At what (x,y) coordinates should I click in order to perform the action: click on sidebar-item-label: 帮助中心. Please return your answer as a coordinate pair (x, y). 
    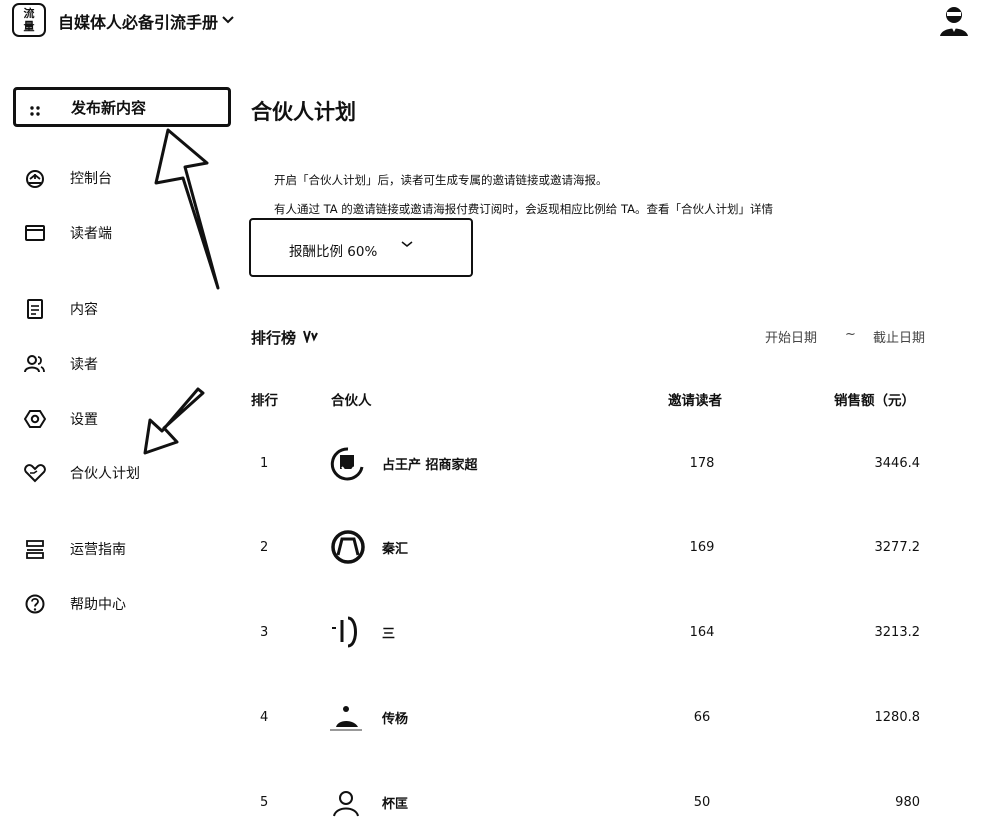
    Looking at the image, I should click on (98, 605).